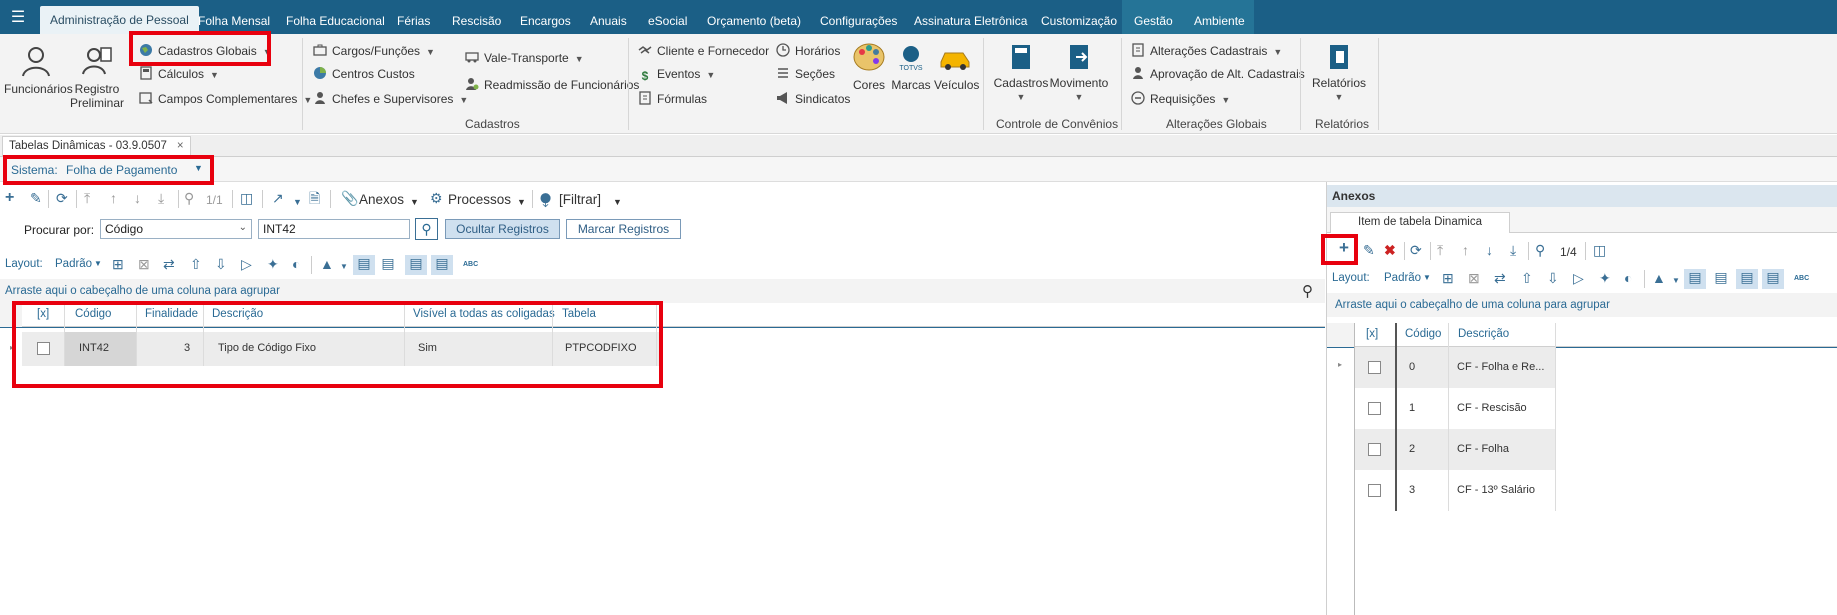 The height and width of the screenshot is (615, 1837). Describe the element at coordinates (1372, 334) in the screenshot. I see `column-header-select: [x]` at that location.